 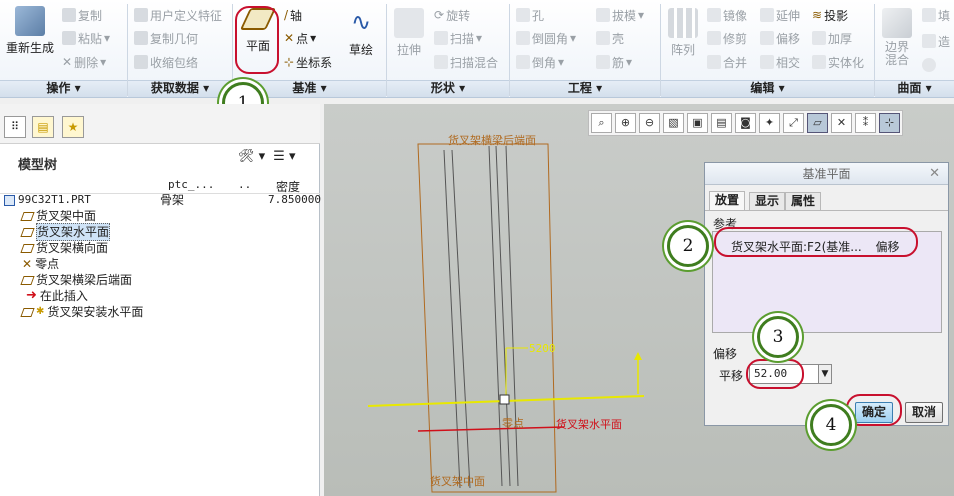 I want to click on point-button: ✕ 点 ▾, so click(x=300, y=38).